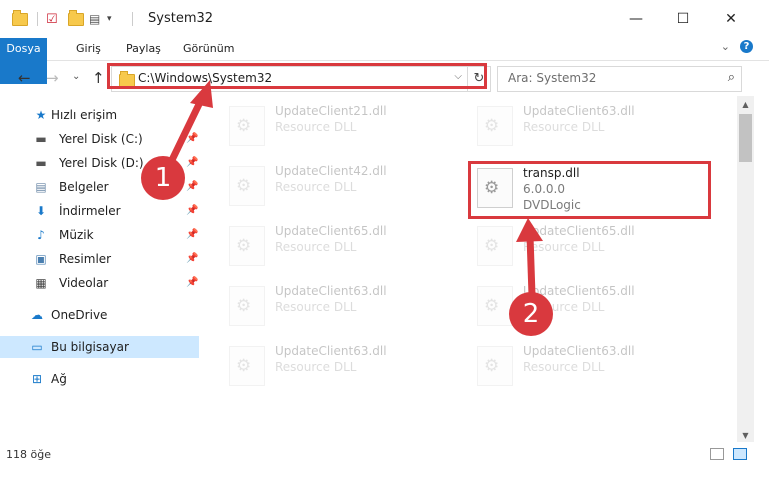 Image resolution: width=769 pixels, height=485 pixels. What do you see at coordinates (99, 235) in the screenshot?
I see `sidebar-item-music: ♪ Müzik 📌` at bounding box center [99, 235].